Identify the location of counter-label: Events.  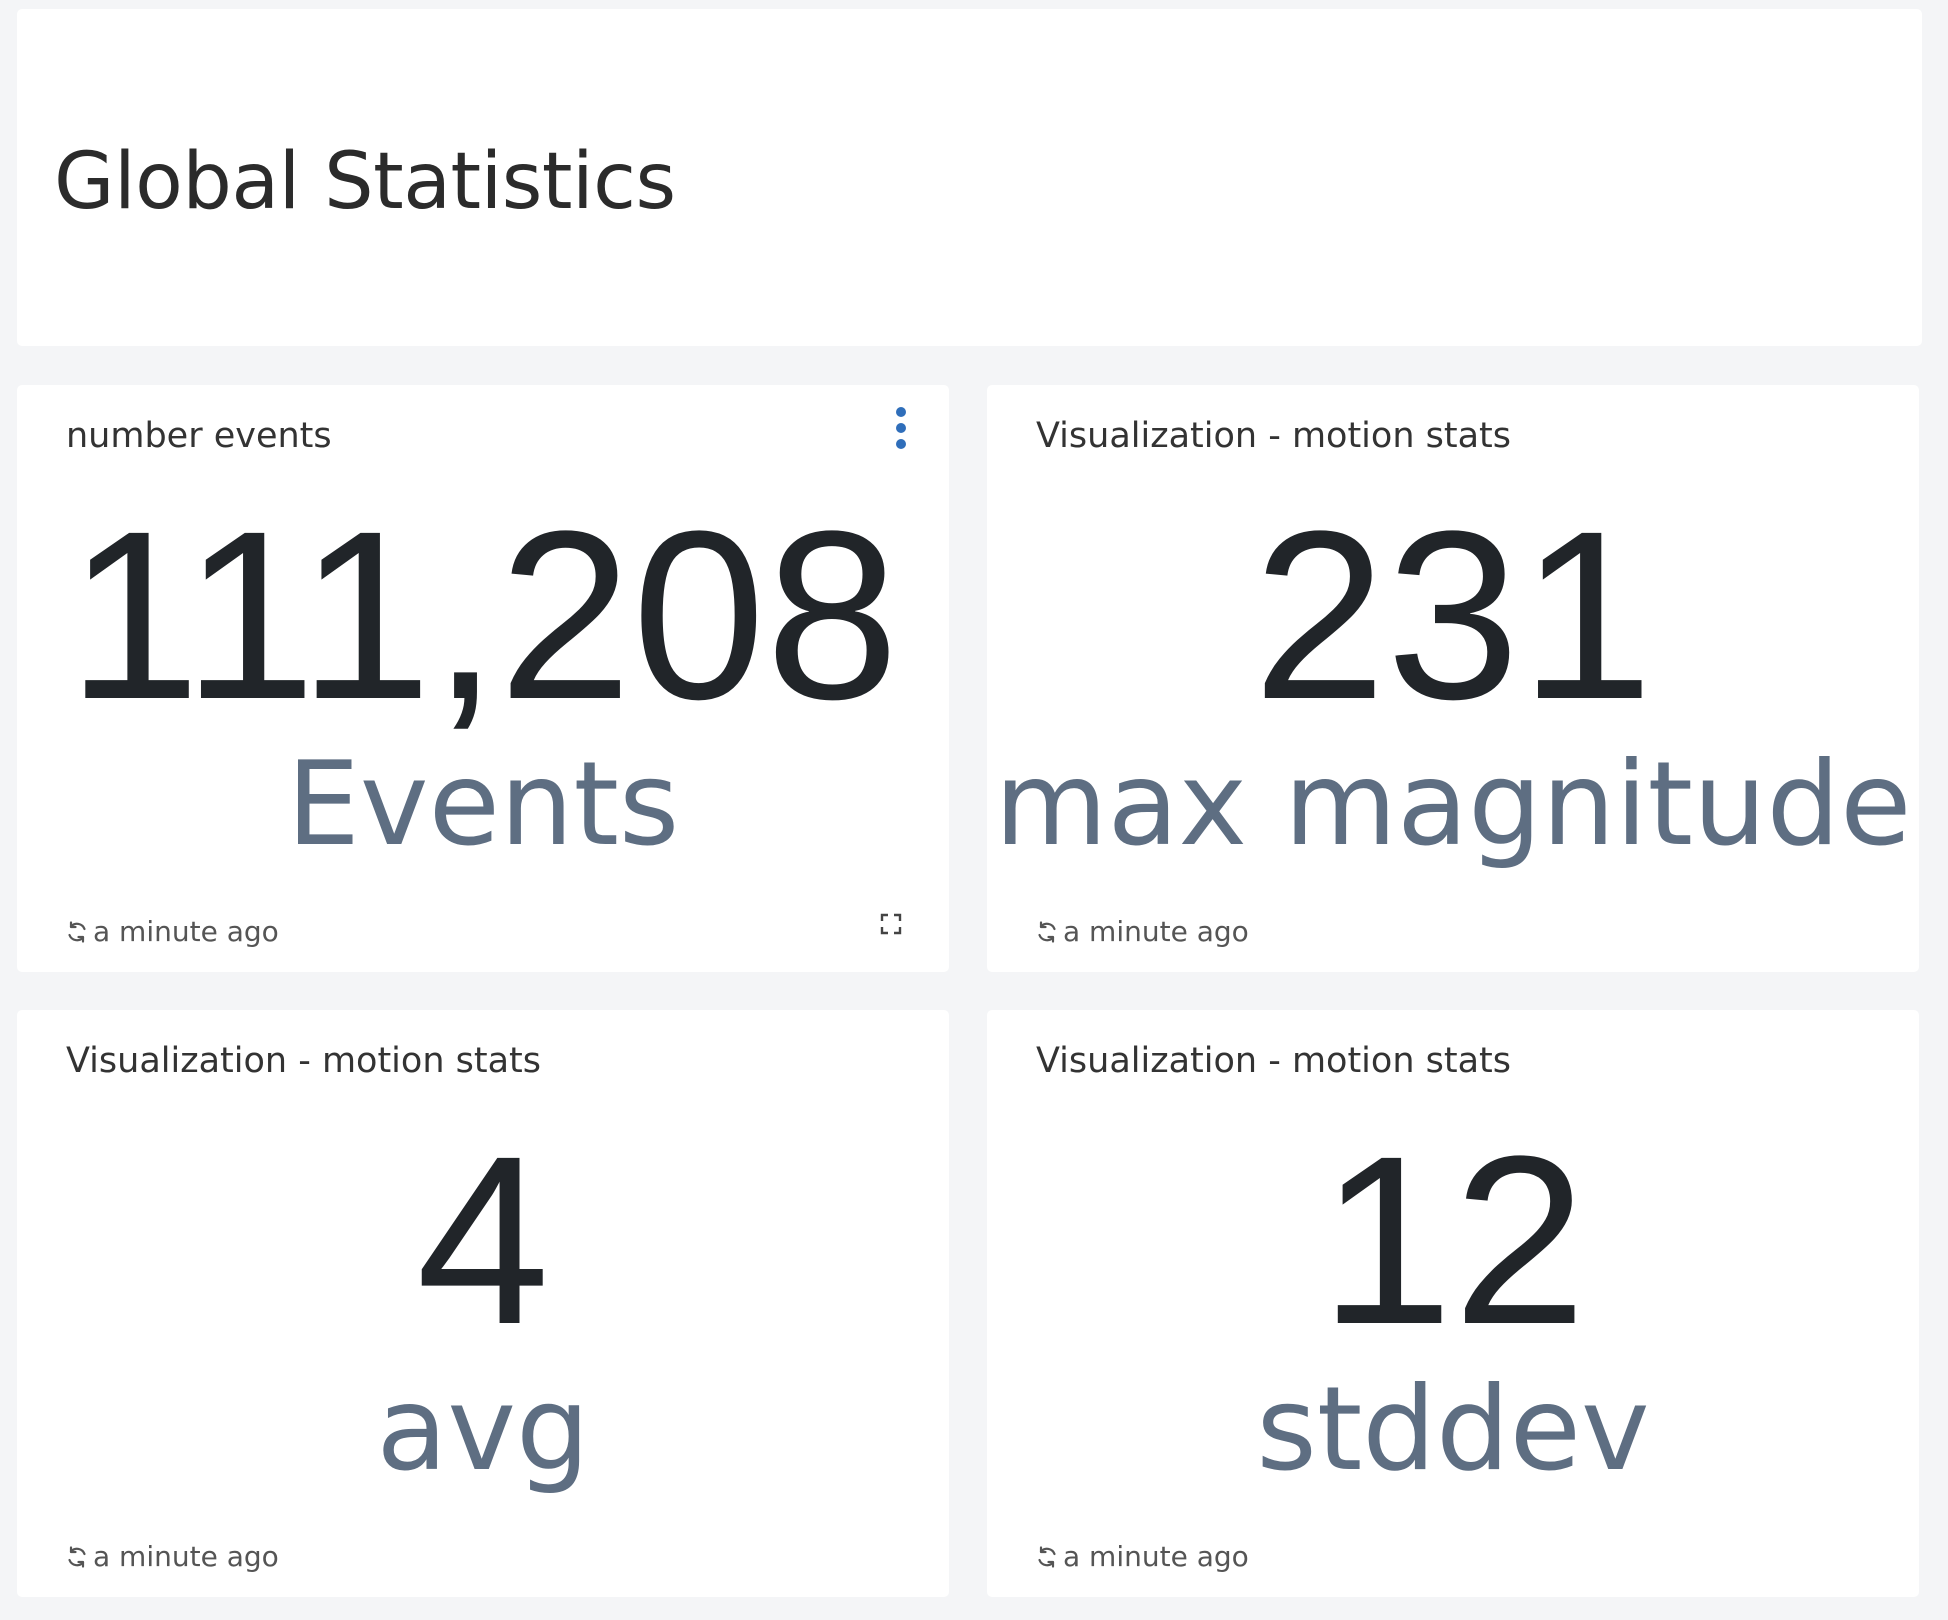
(483, 804).